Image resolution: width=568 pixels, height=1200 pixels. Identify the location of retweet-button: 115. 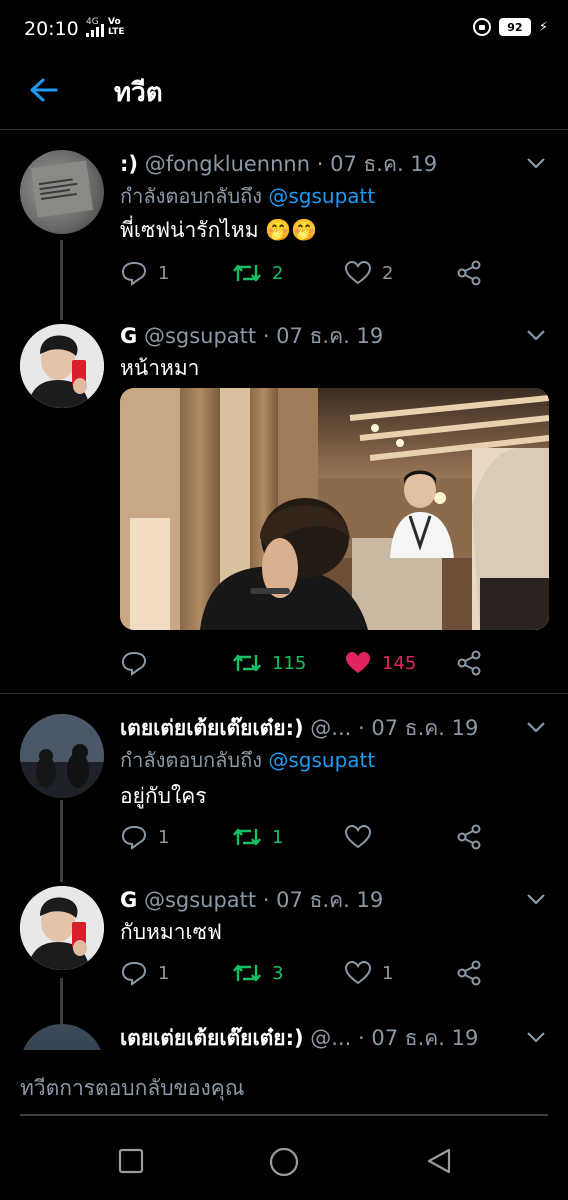
(269, 663).